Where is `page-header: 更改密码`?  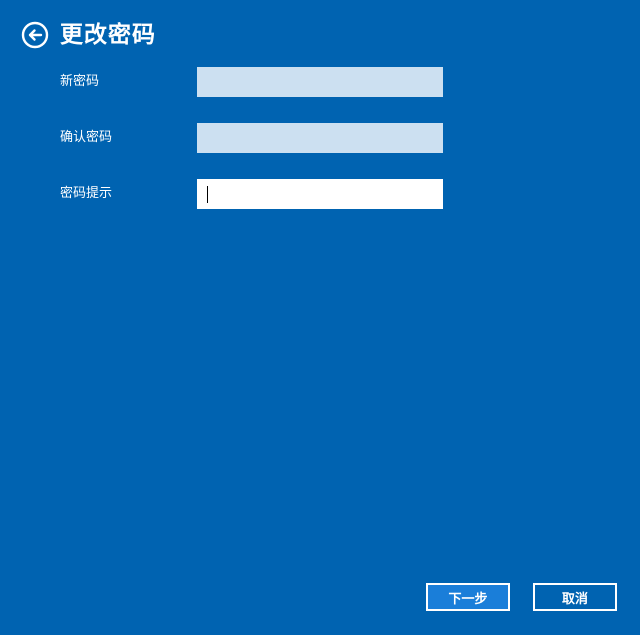 page-header: 更改密码 is located at coordinates (88, 35).